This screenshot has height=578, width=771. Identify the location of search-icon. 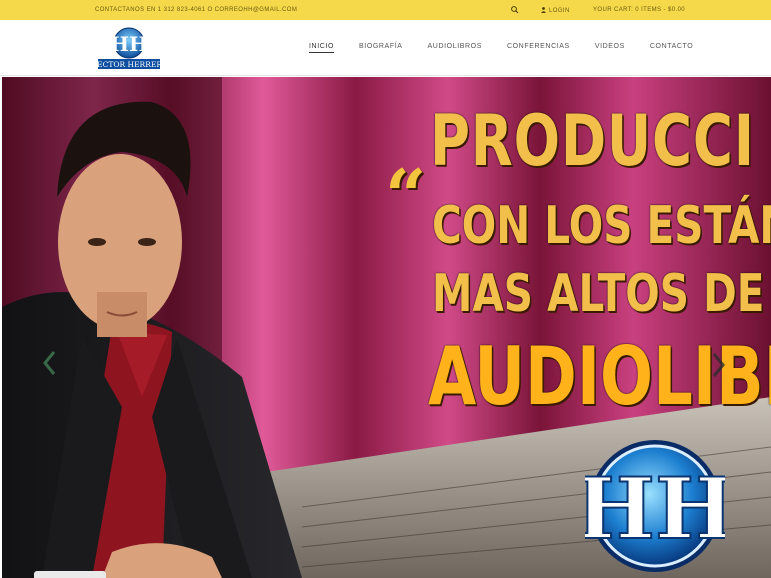
(515, 10).